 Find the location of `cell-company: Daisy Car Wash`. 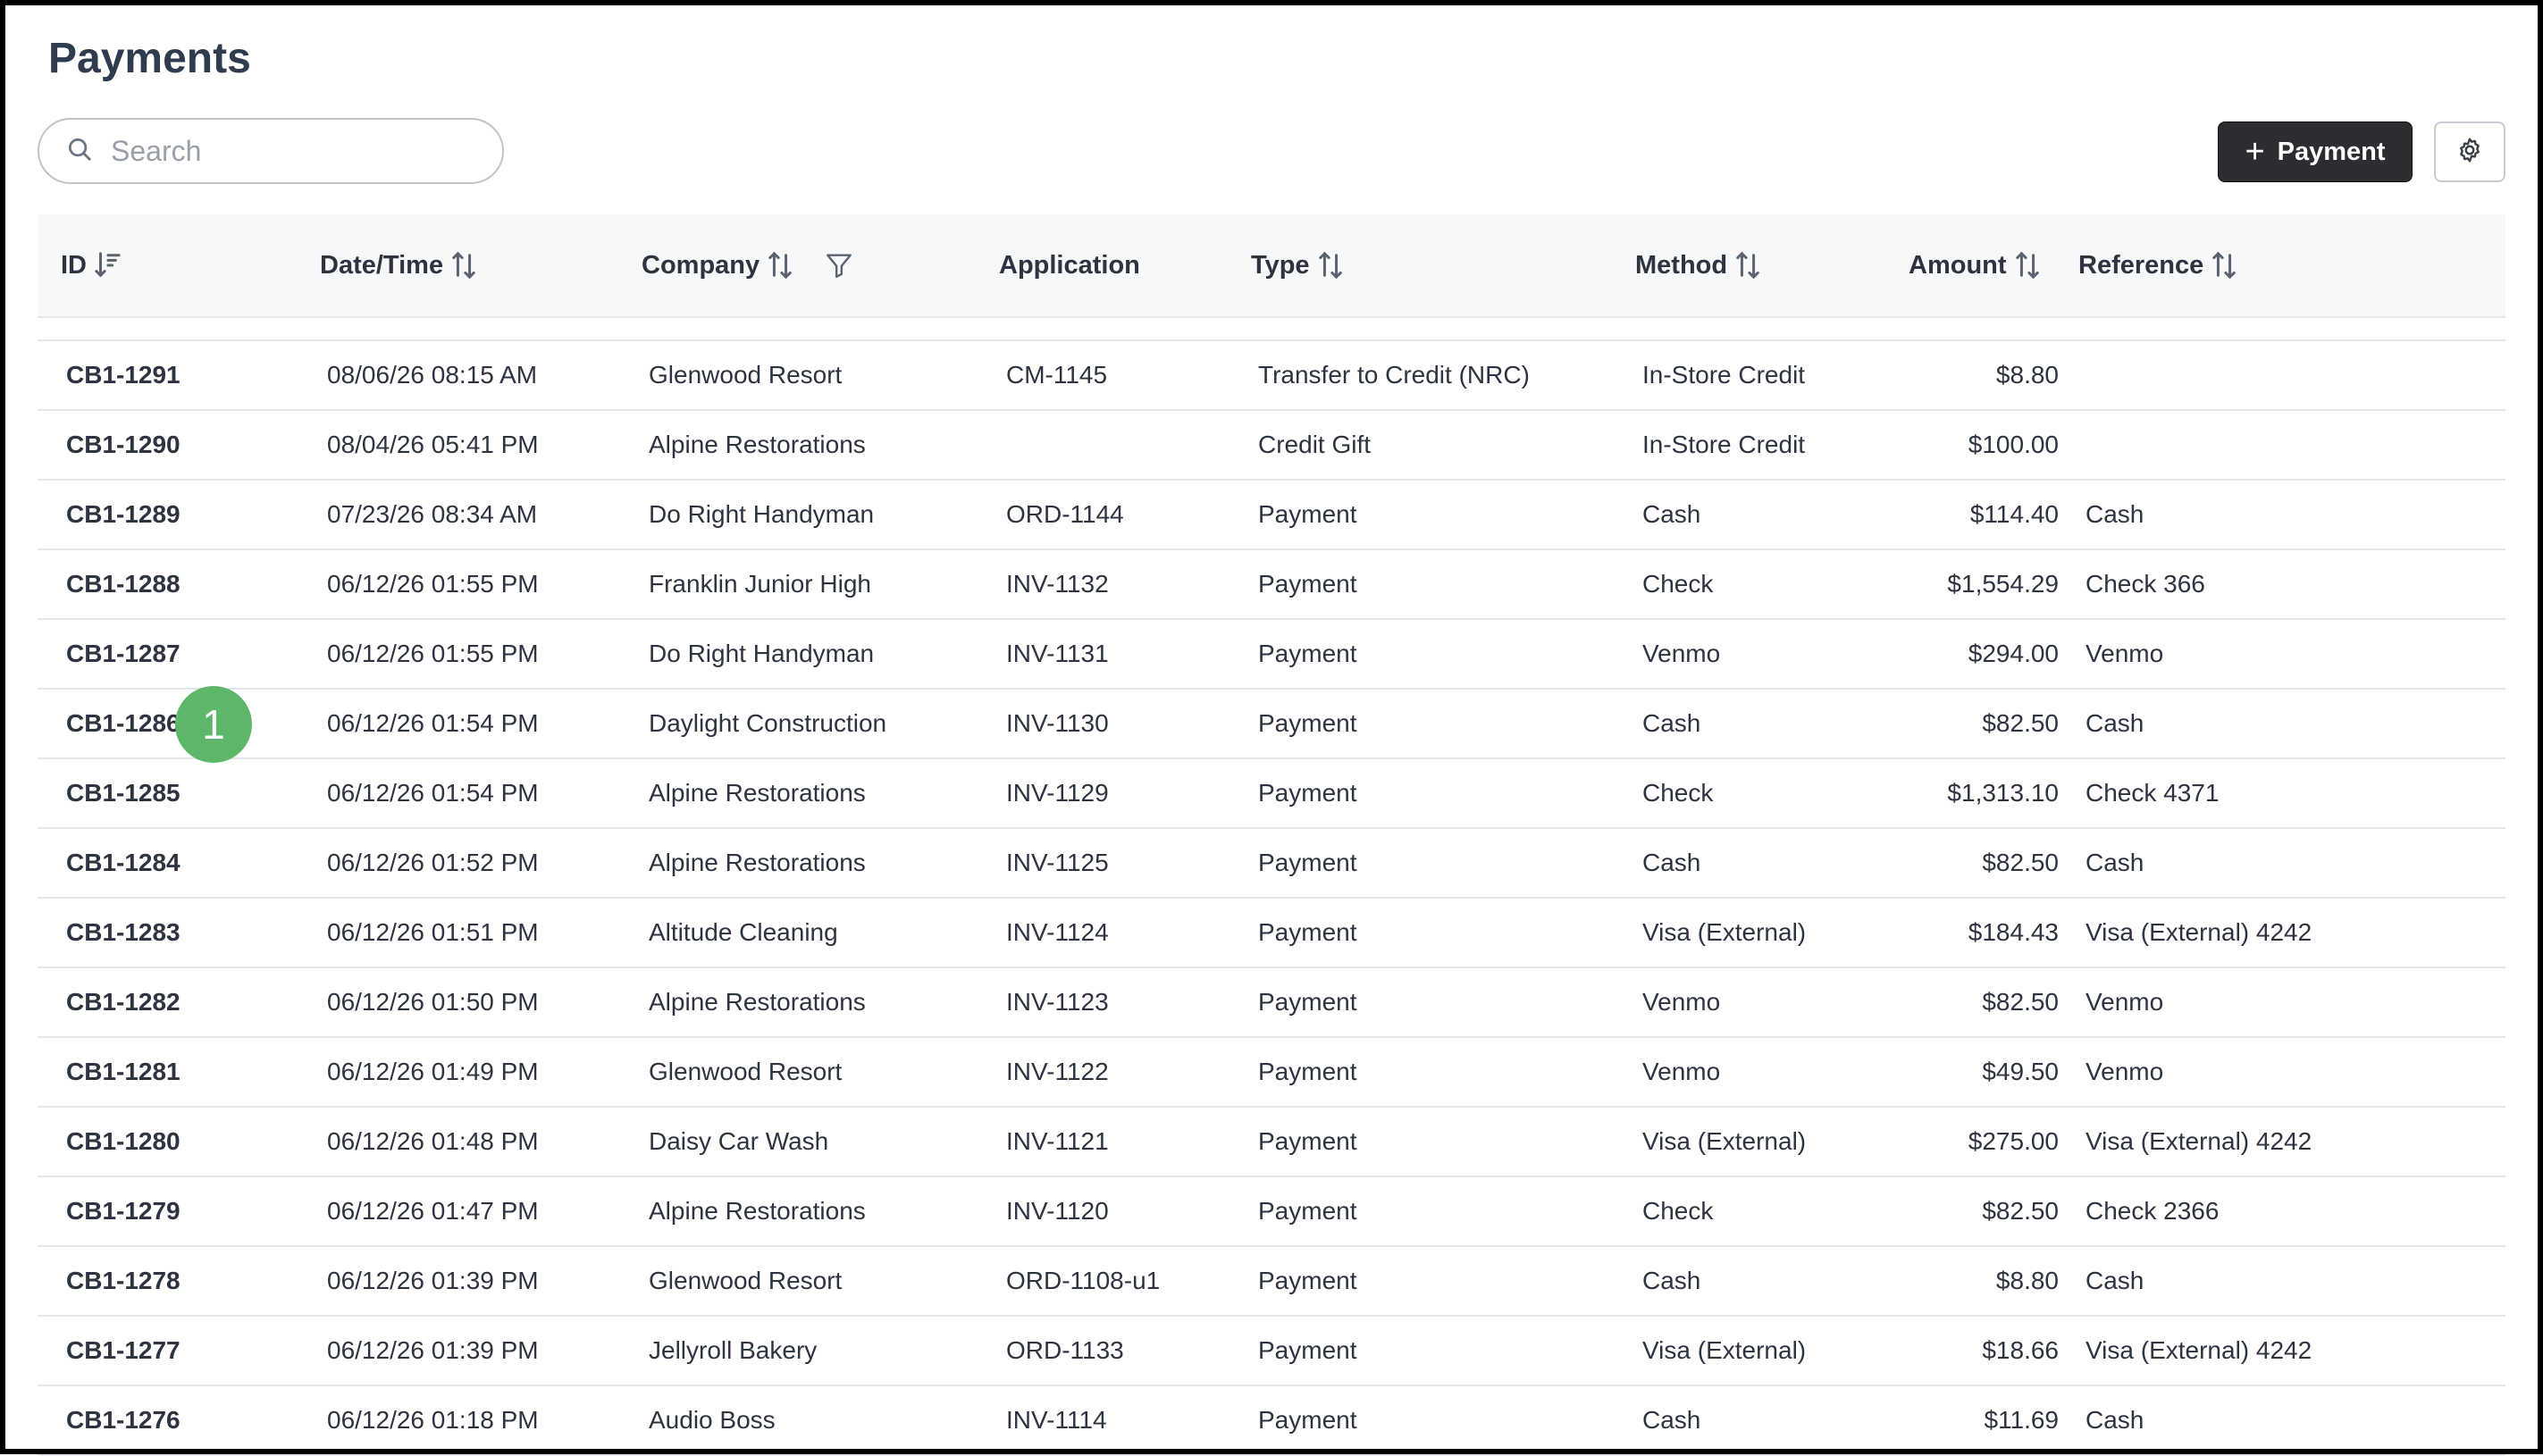

cell-company: Daisy Car Wash is located at coordinates (739, 1141).